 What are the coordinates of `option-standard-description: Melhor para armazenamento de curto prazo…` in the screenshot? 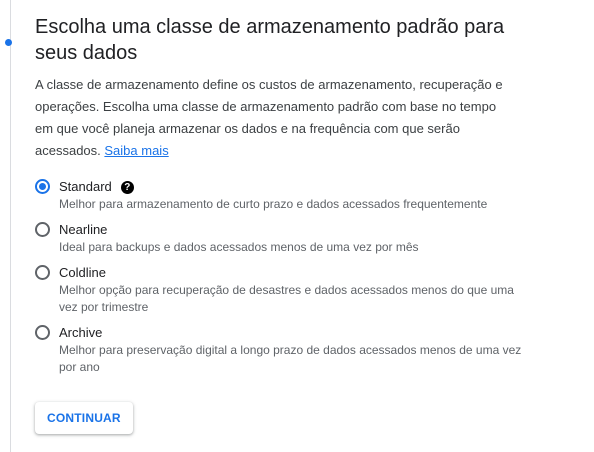 It's located at (273, 204).